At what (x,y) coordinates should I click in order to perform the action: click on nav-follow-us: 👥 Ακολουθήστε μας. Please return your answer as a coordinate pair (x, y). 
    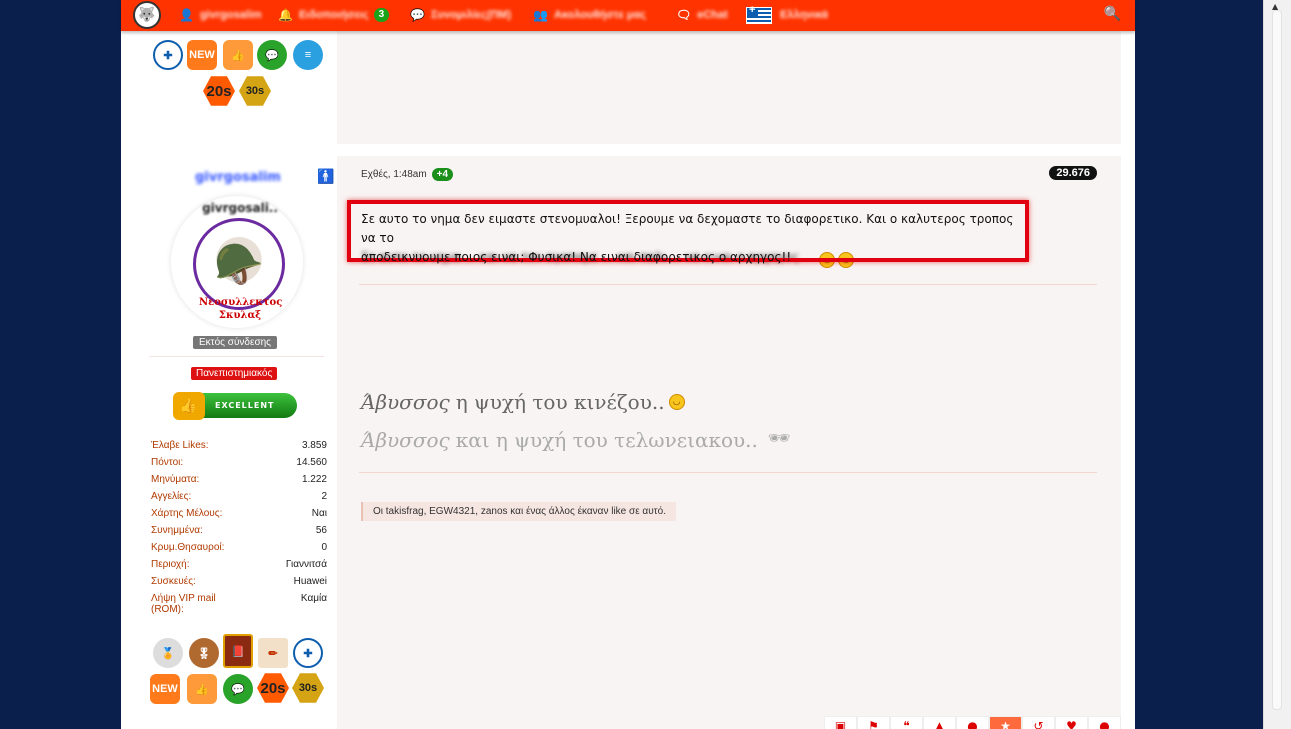
    Looking at the image, I should click on (589, 15).